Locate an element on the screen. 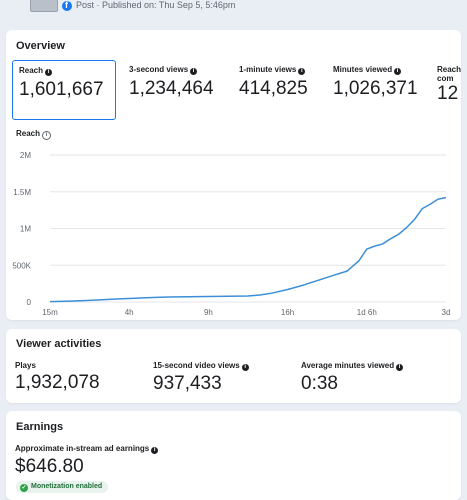 The width and height of the screenshot is (467, 500). facebook-icon is located at coordinates (67, 5).